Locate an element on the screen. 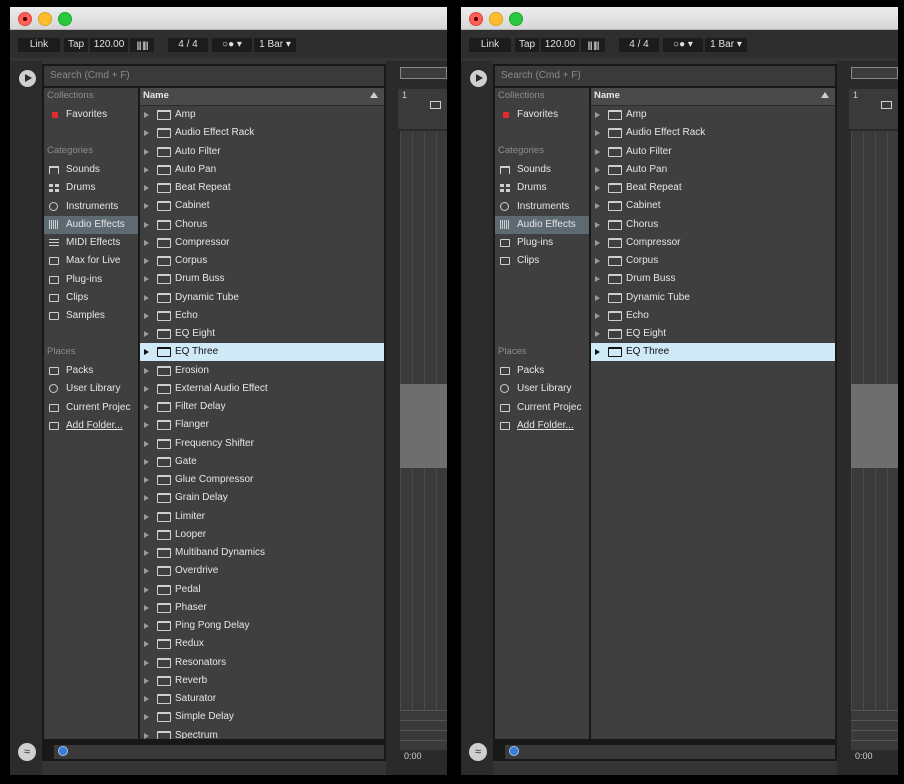  time-signature-field: 4 / 4 is located at coordinates (188, 45).